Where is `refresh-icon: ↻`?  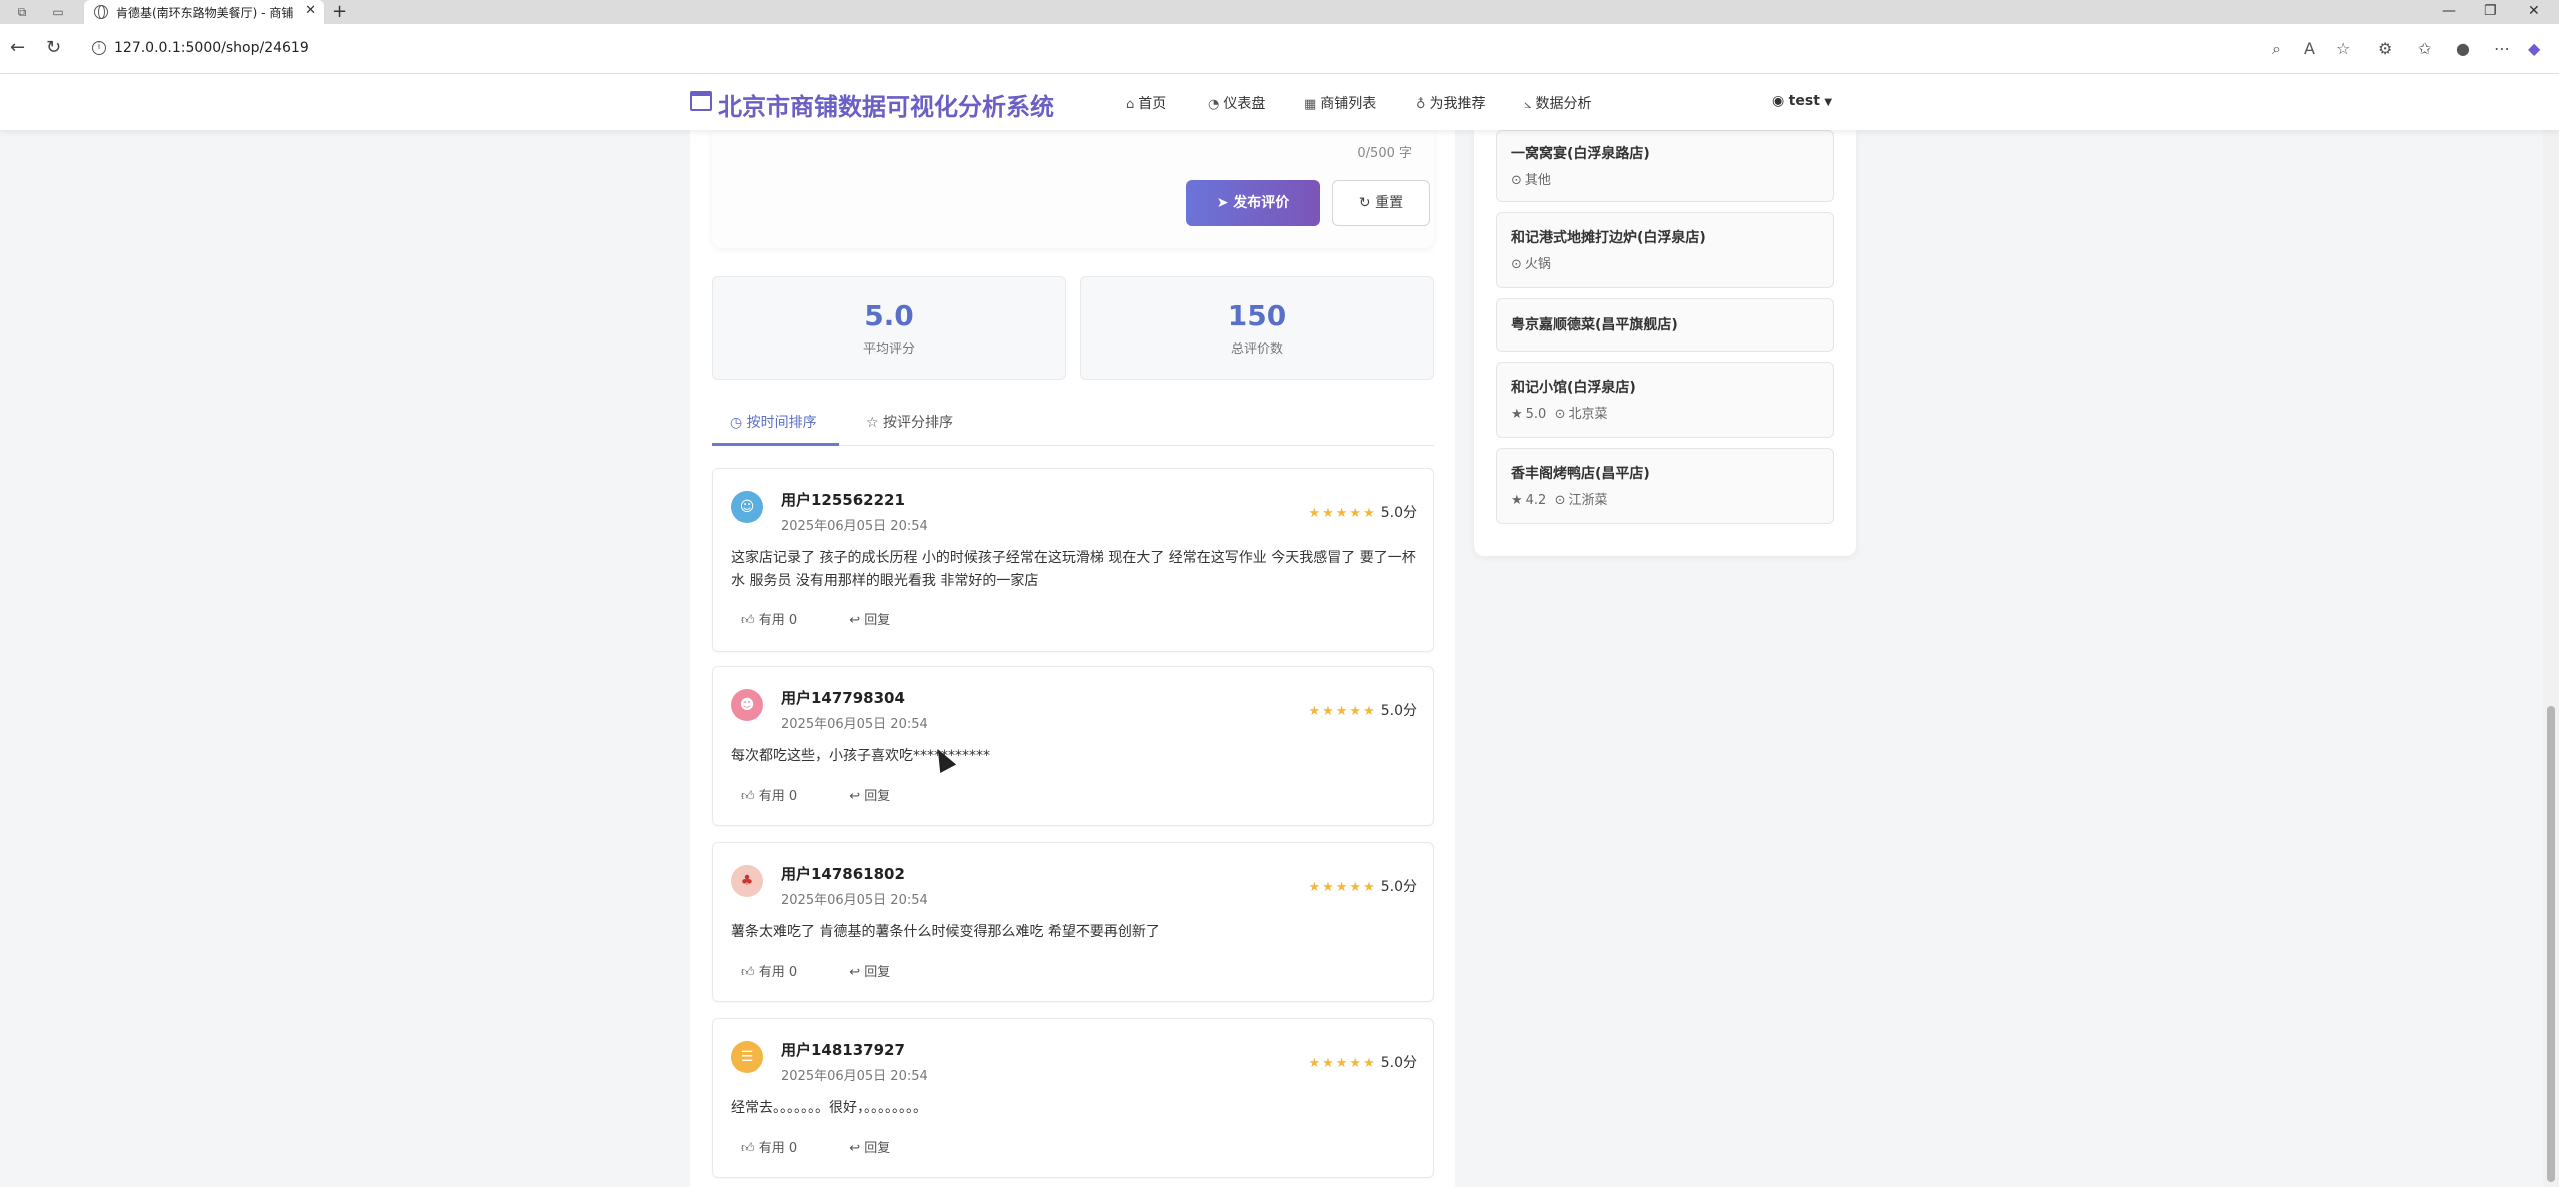 refresh-icon: ↻ is located at coordinates (53, 47).